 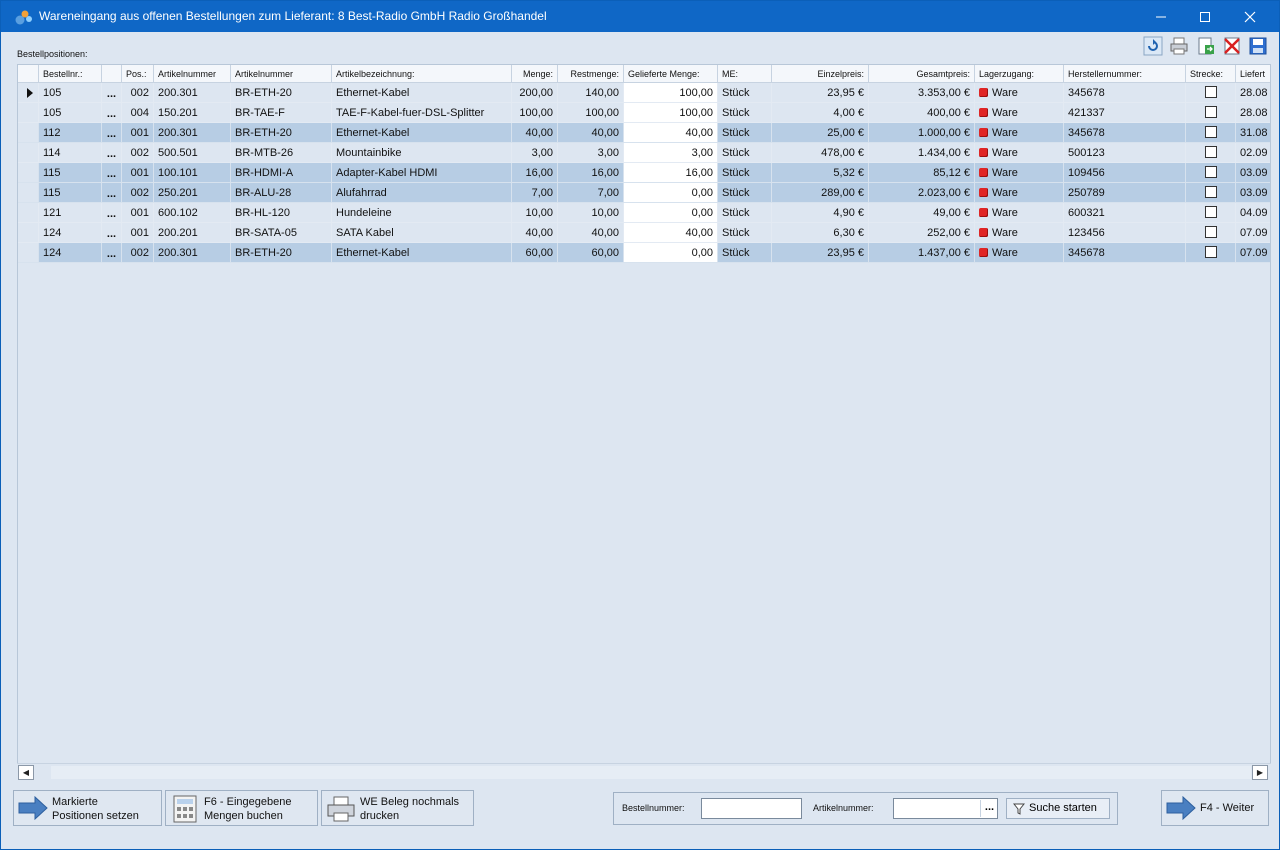 I want to click on export-icon, so click(x=1206, y=46).